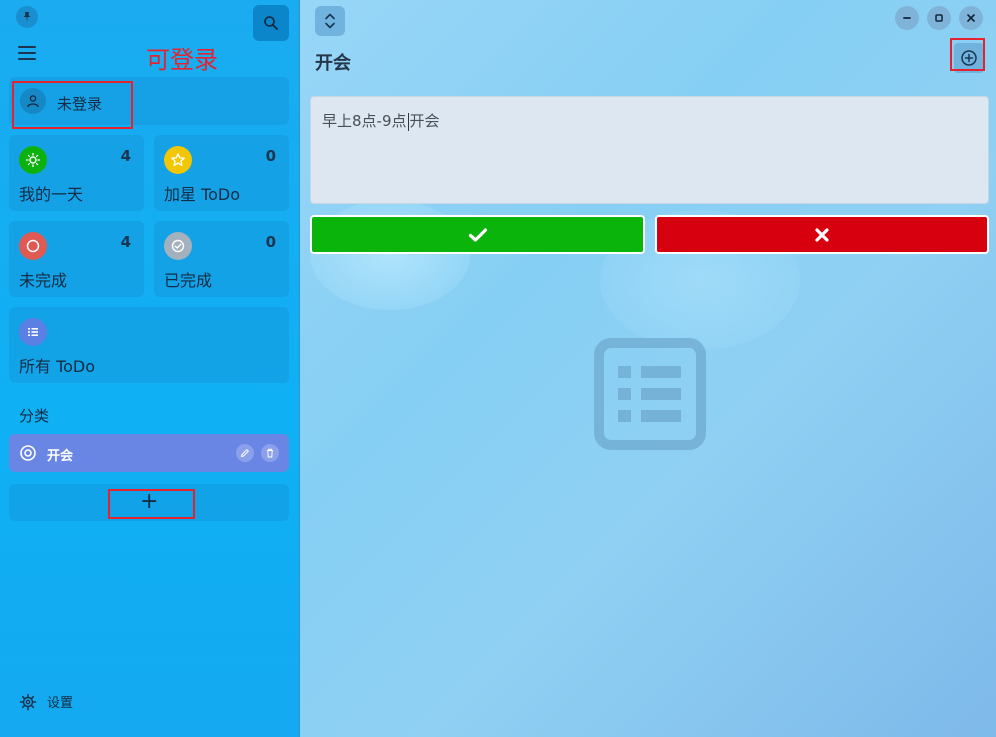 Image resolution: width=996 pixels, height=737 pixels. Describe the element at coordinates (221, 173) in the screenshot. I see `tile-starred: 0 加星 ToDo` at that location.